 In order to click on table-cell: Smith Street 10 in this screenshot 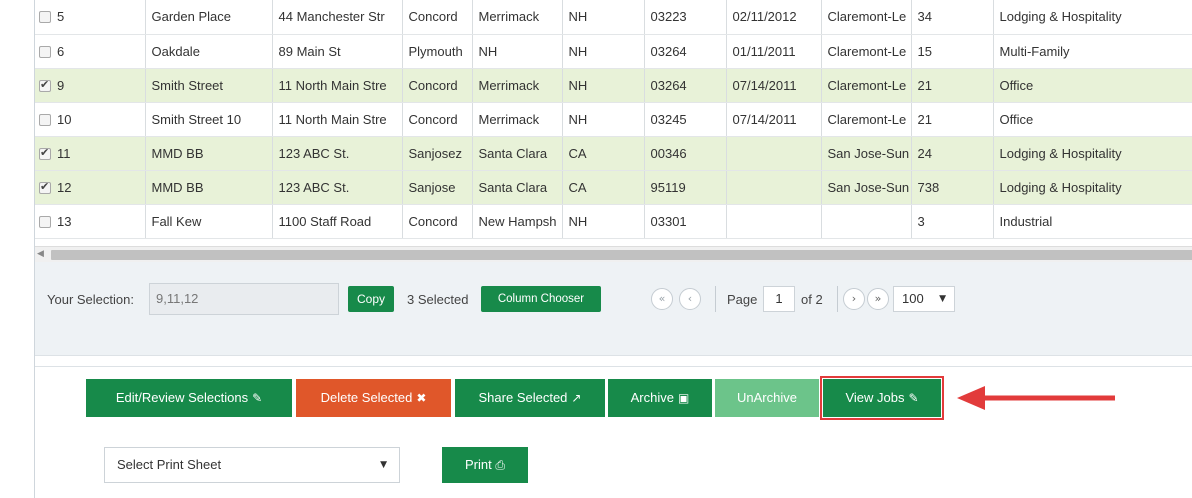, I will do `click(209, 119)`.